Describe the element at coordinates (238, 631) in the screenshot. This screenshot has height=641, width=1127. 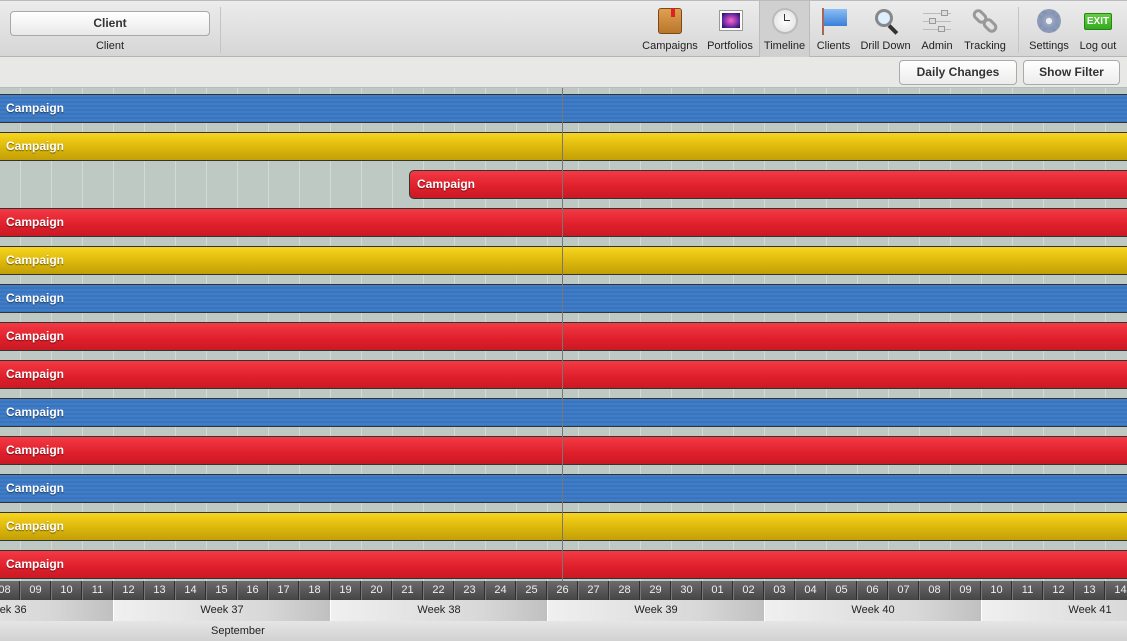
I see `month-label: September` at that location.